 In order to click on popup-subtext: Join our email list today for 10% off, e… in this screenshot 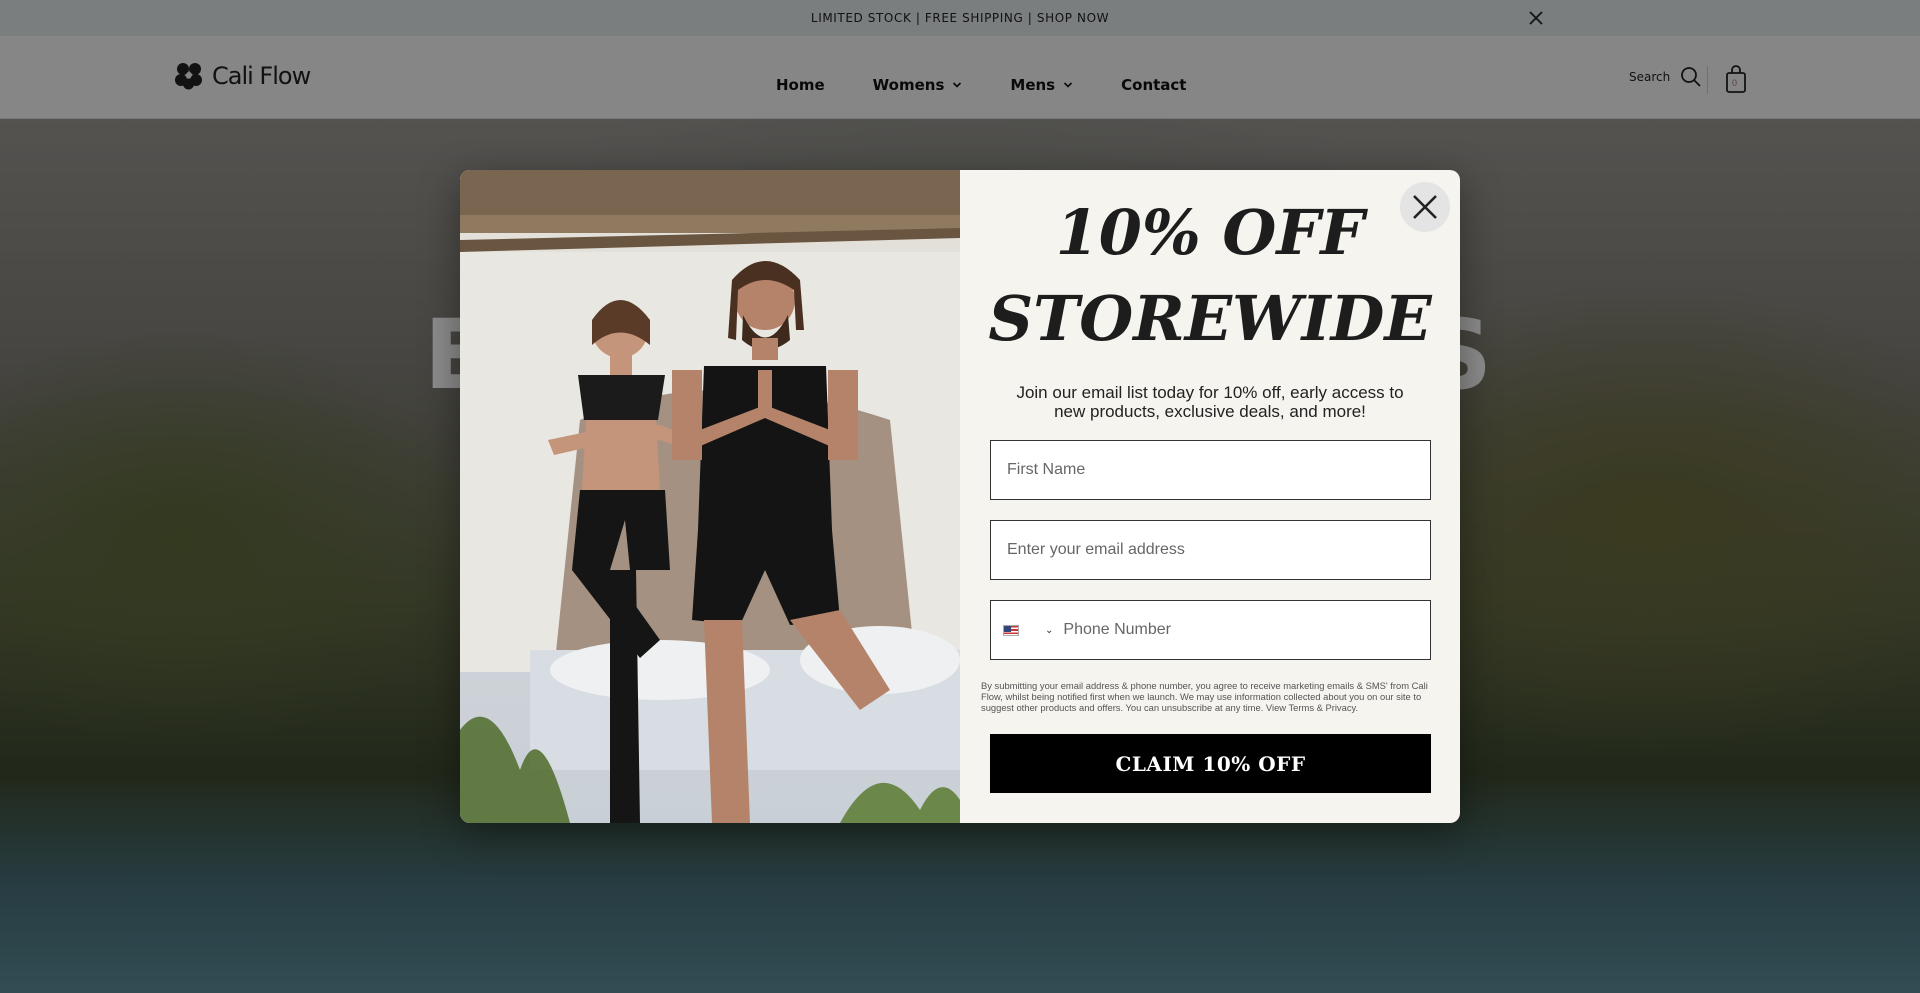, I will do `click(1210, 402)`.